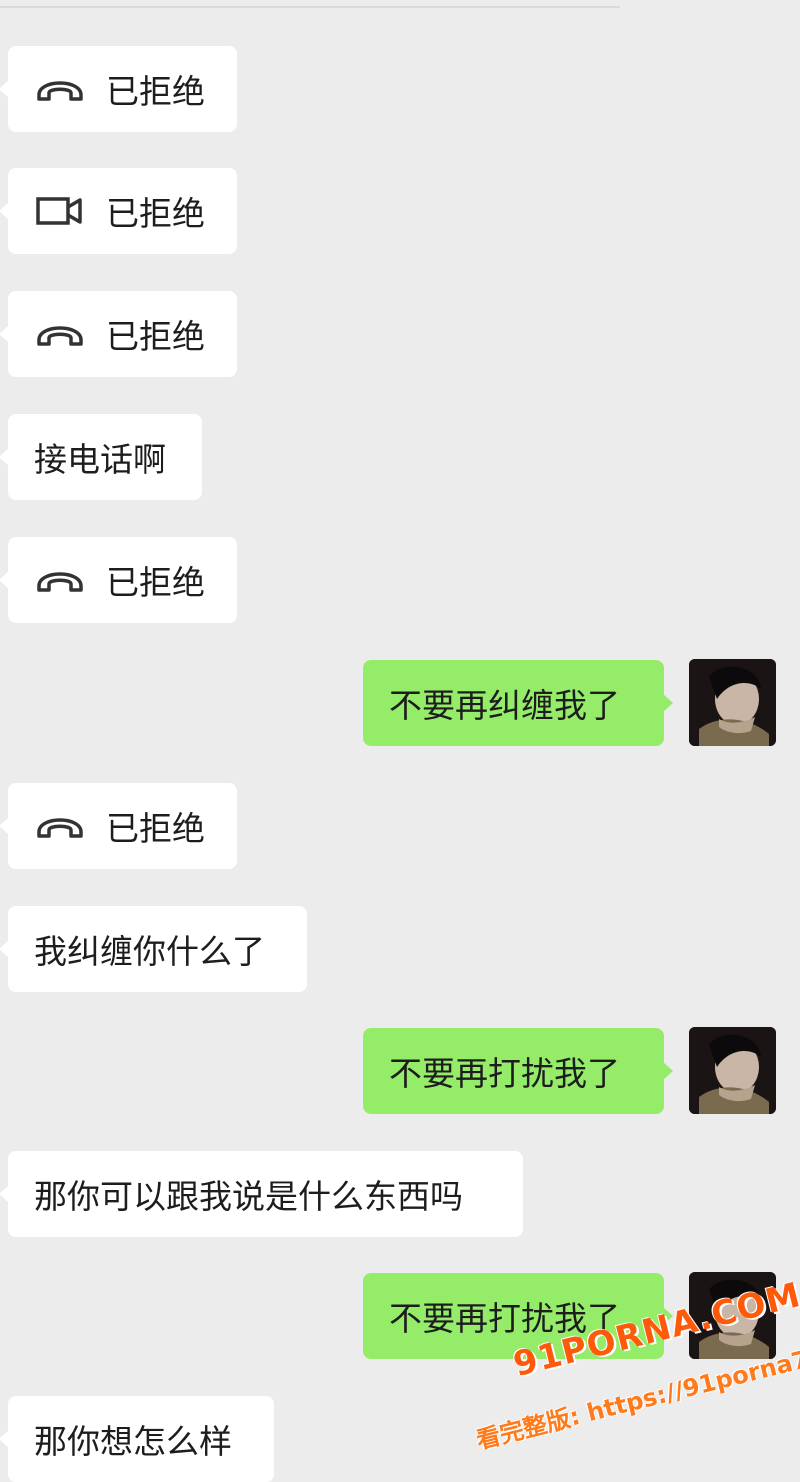 This screenshot has height=1482, width=800. What do you see at coordinates (248, 1196) in the screenshot?
I see `message-text: 那你可以跟我说是什么东西吗` at bounding box center [248, 1196].